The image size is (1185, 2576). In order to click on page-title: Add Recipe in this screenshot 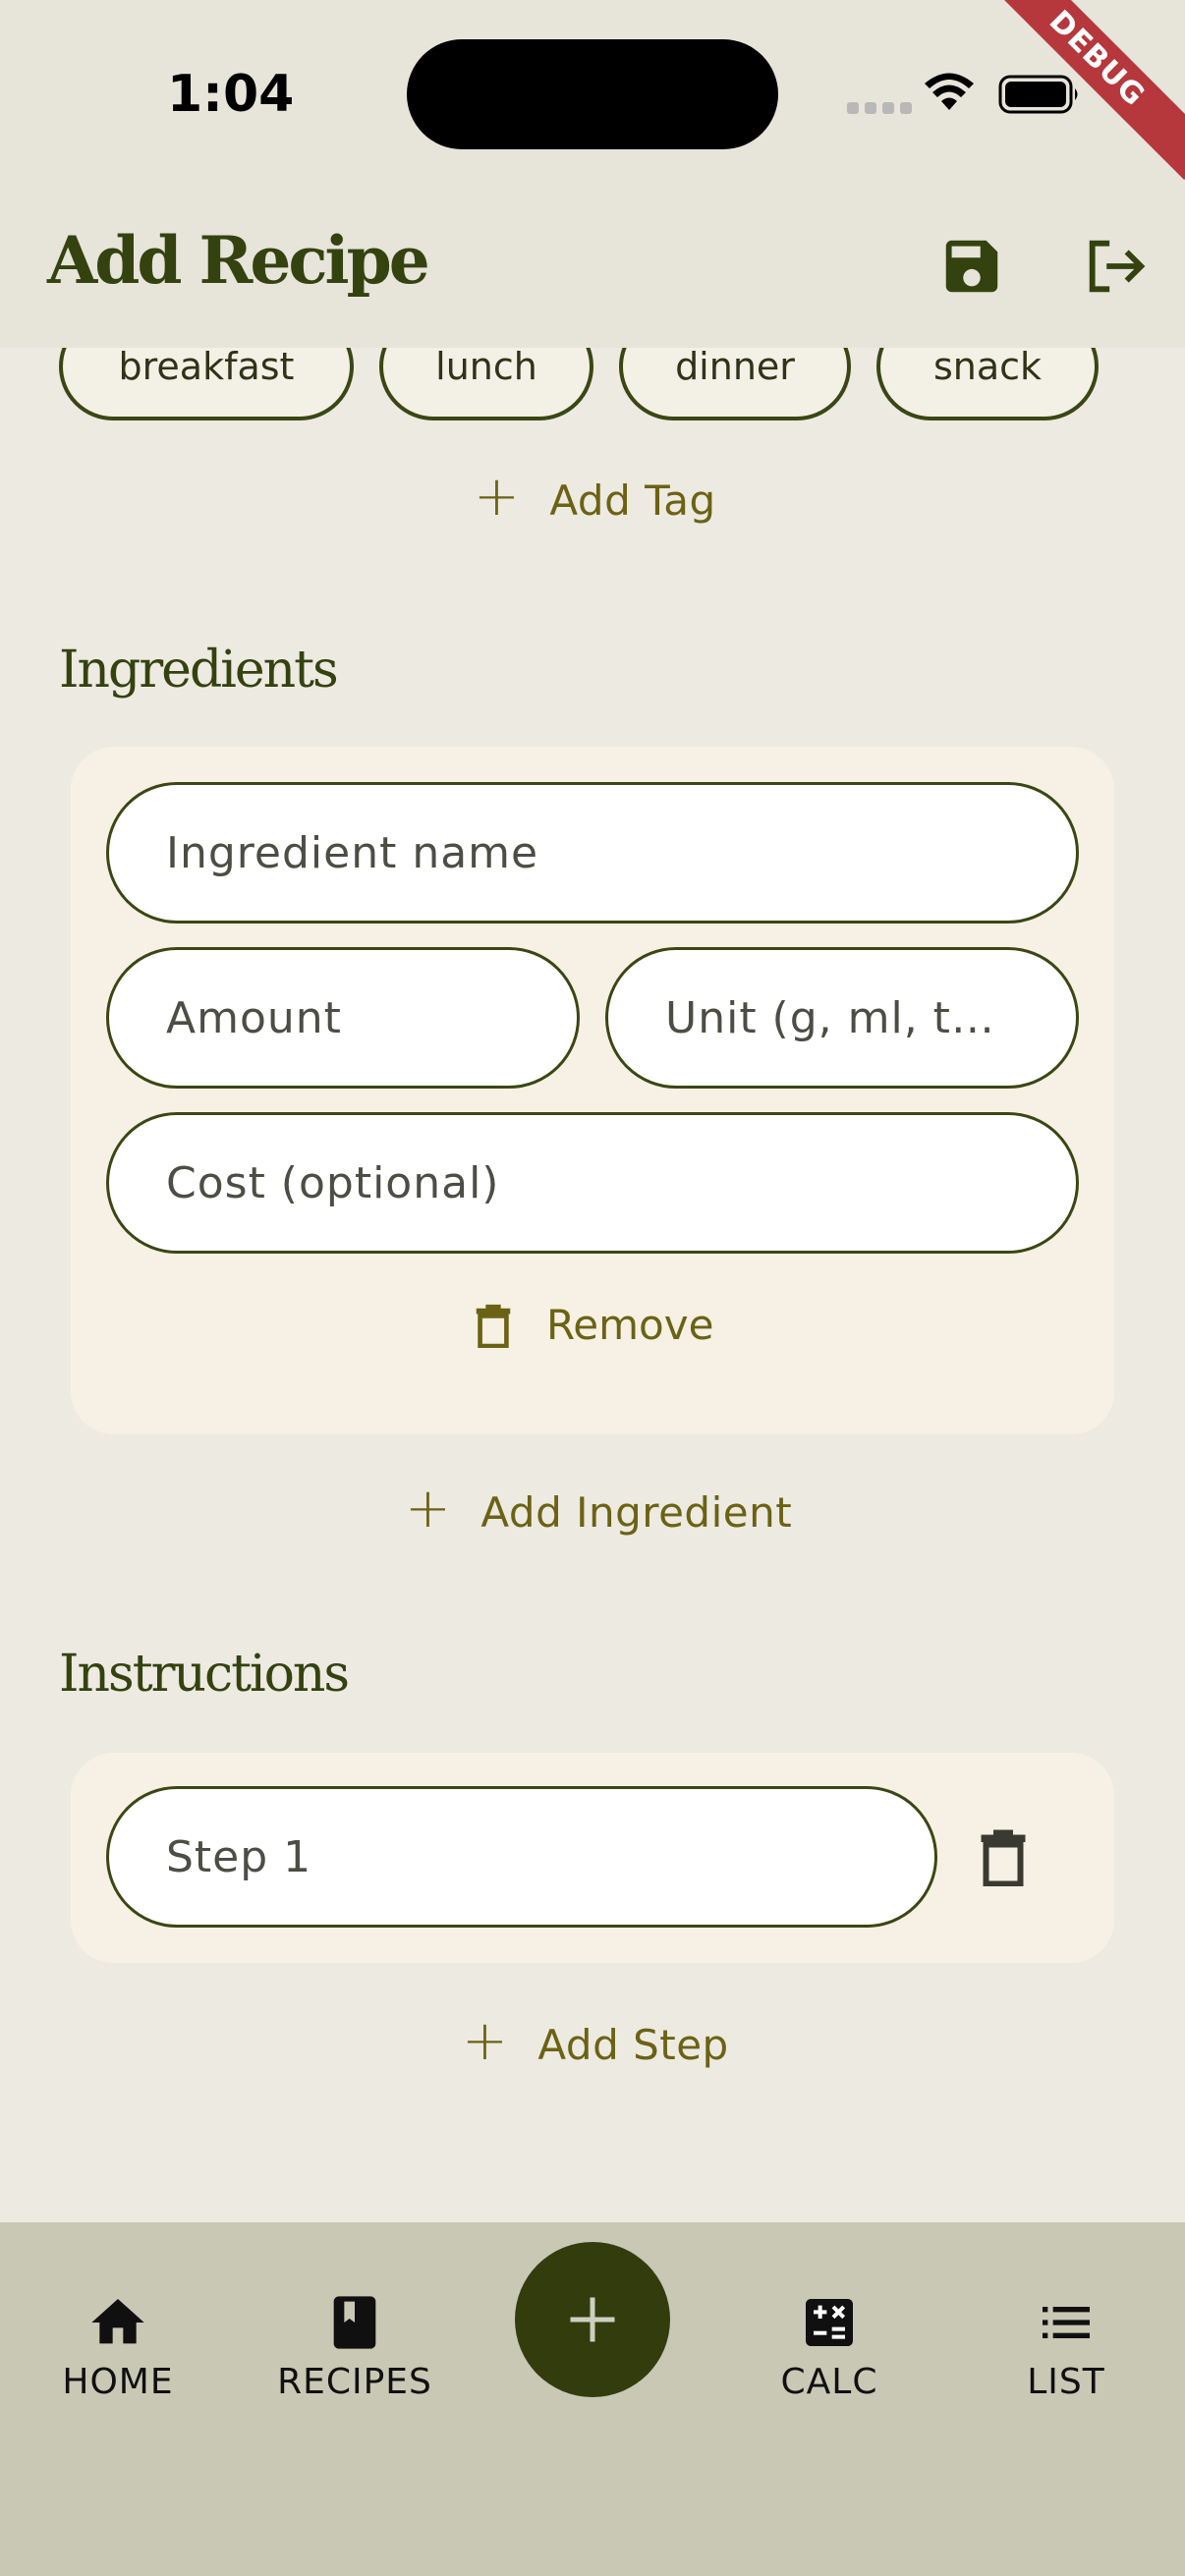, I will do `click(239, 260)`.